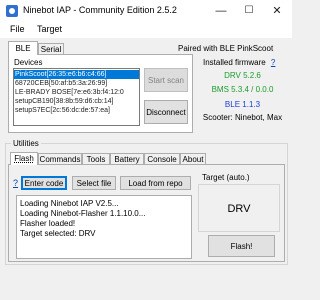  Describe the element at coordinates (242, 89) in the screenshot. I see `bms-version: BMS 5.3.4 / 0.0.0` at that location.